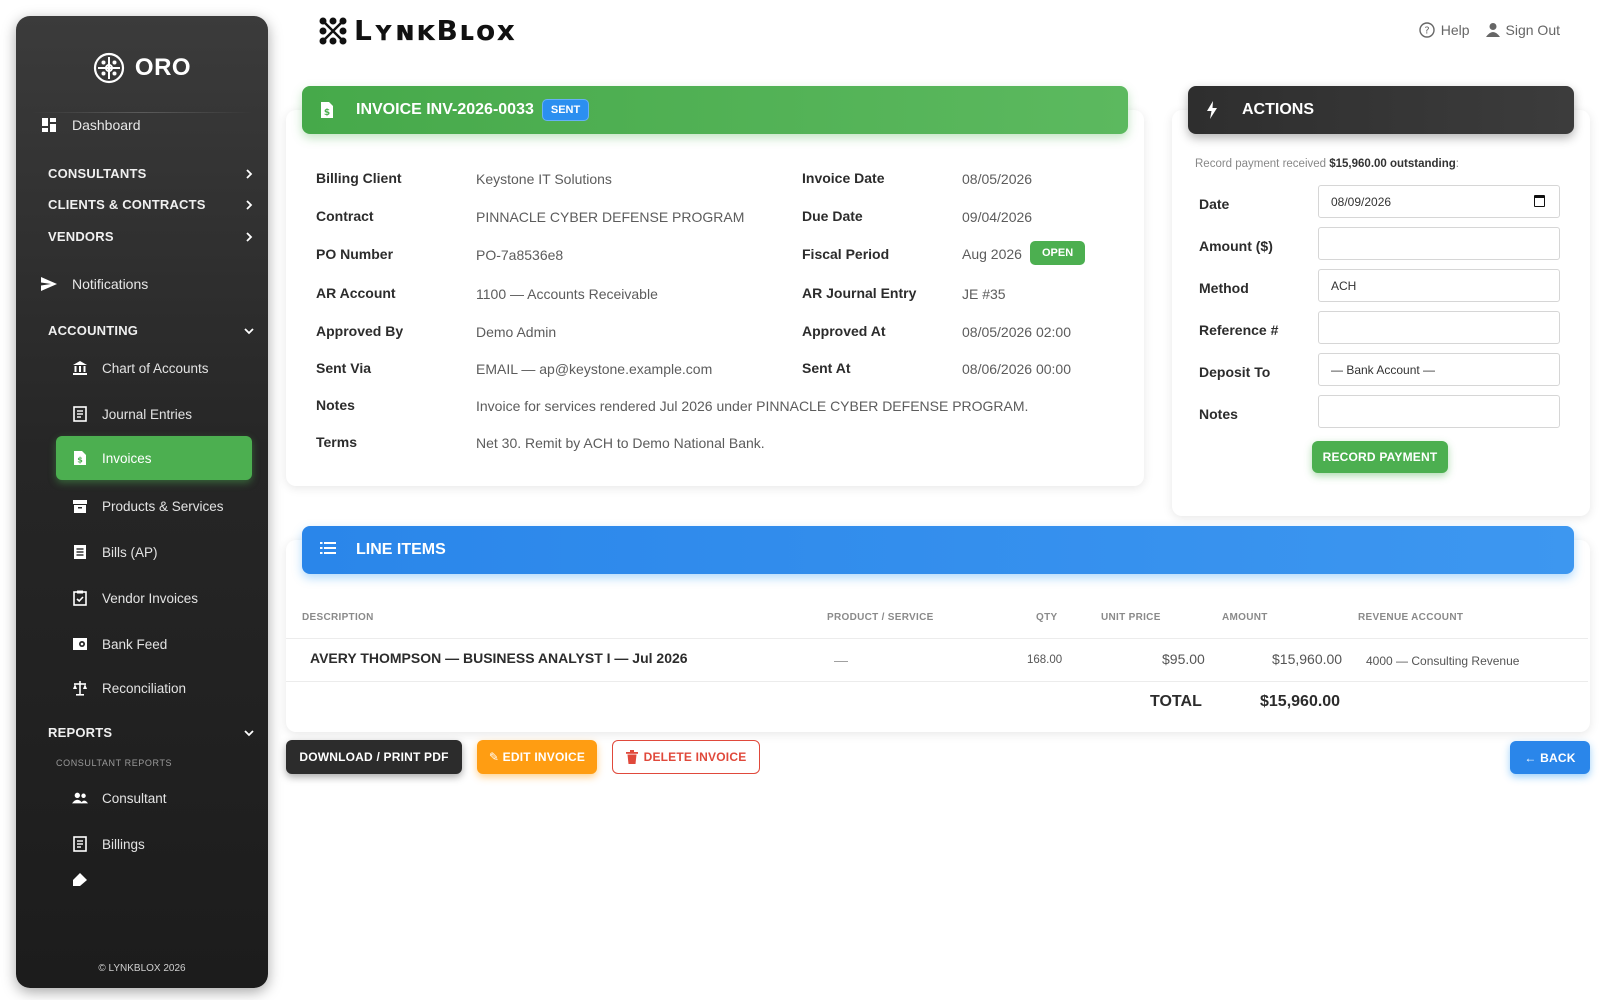  What do you see at coordinates (356, 293) in the screenshot?
I see `ar-account-label: AR Account` at bounding box center [356, 293].